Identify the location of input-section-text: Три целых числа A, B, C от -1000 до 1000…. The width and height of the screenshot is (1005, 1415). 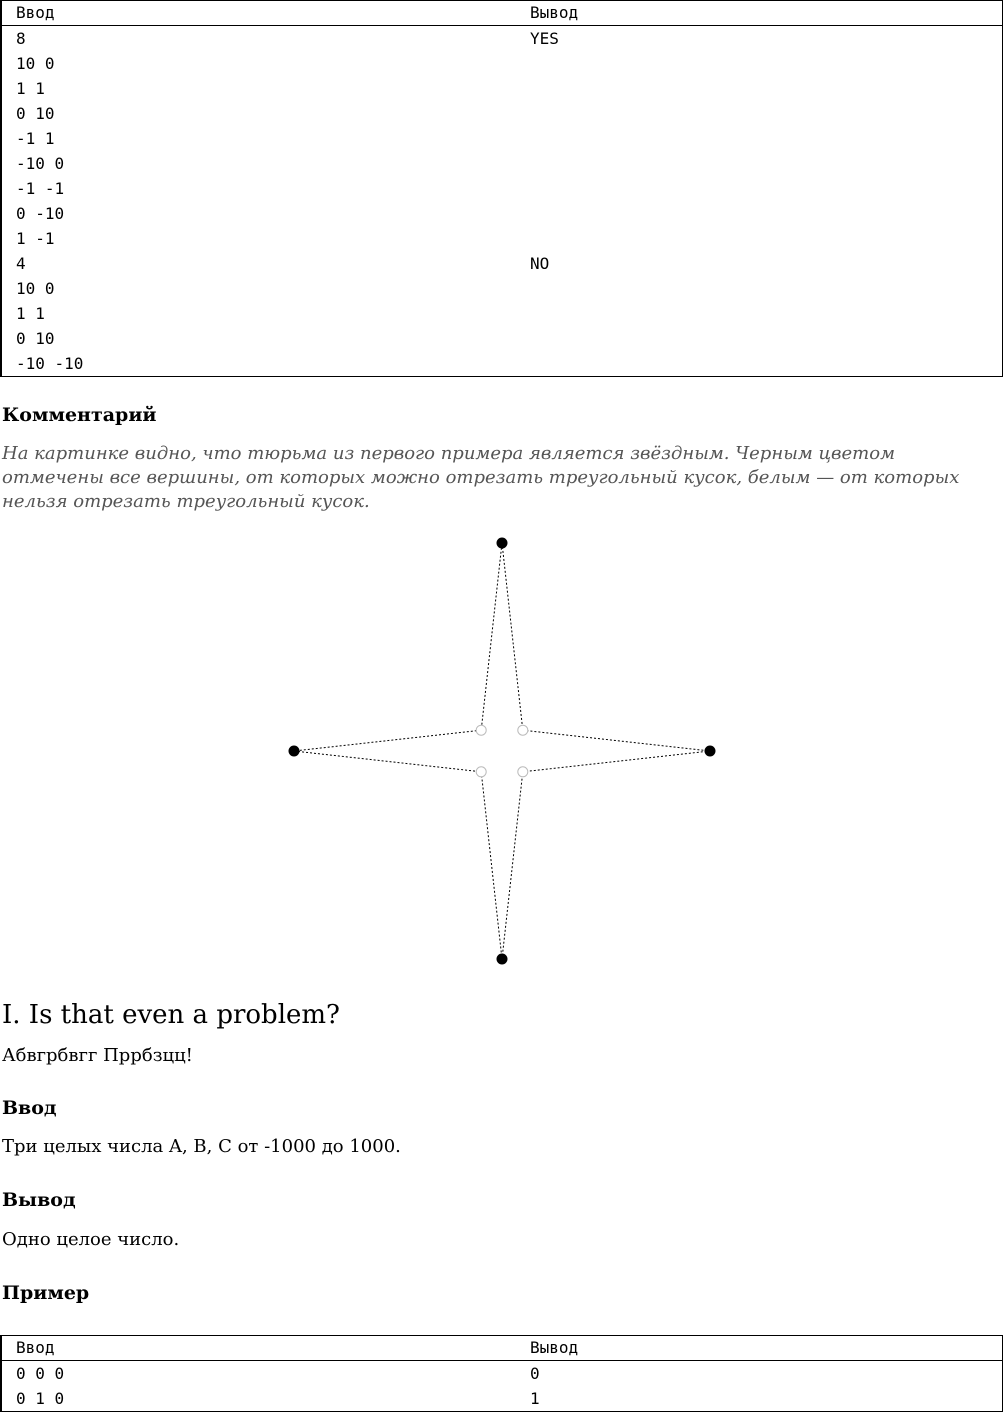
(201, 1146).